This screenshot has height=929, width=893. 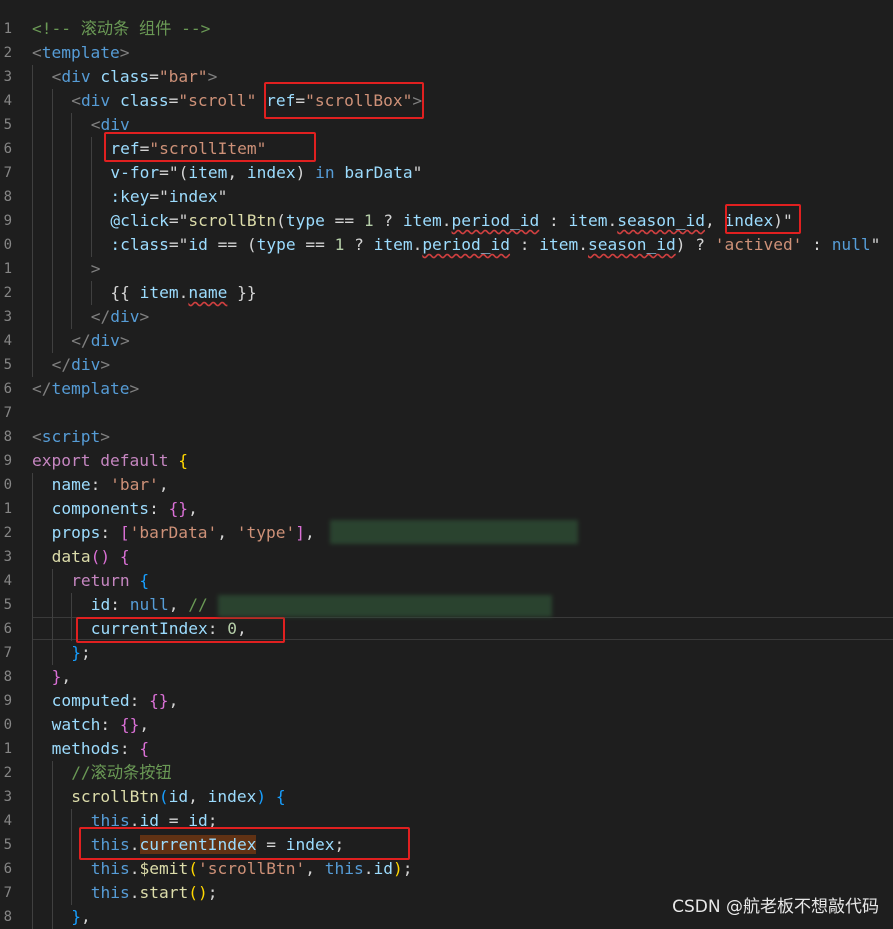 What do you see at coordinates (446, 557) in the screenshot?
I see `code-line: 3 data() {` at bounding box center [446, 557].